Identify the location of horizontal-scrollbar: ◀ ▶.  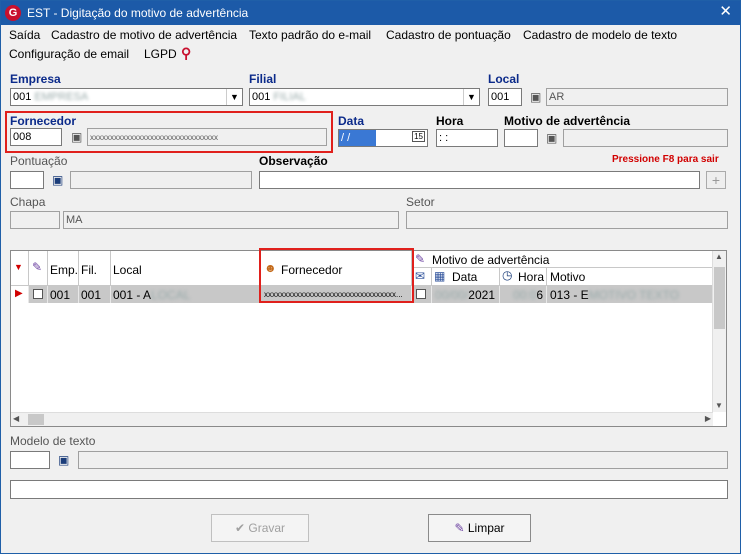
(362, 419).